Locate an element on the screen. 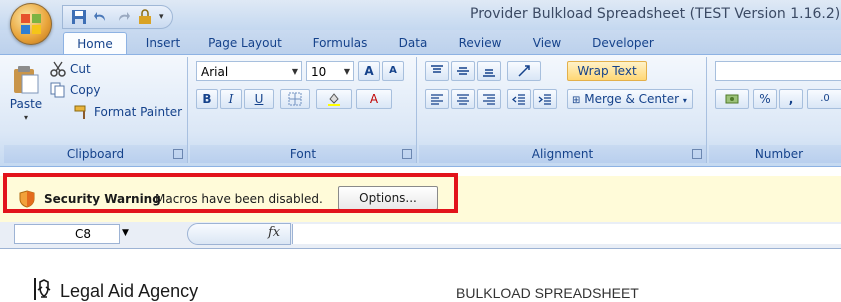 The image size is (841, 302). align-middle-icon is located at coordinates (463, 71).